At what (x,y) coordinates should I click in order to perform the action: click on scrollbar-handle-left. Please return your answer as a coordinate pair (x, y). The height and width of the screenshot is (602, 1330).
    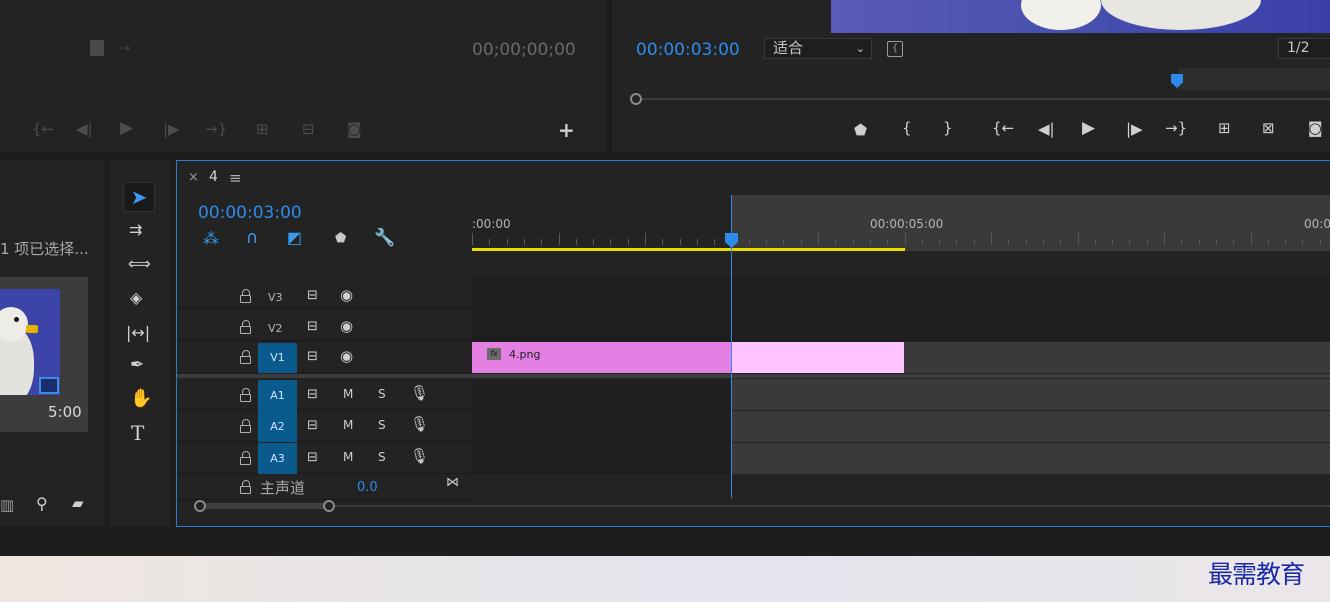
    Looking at the image, I should click on (200, 506).